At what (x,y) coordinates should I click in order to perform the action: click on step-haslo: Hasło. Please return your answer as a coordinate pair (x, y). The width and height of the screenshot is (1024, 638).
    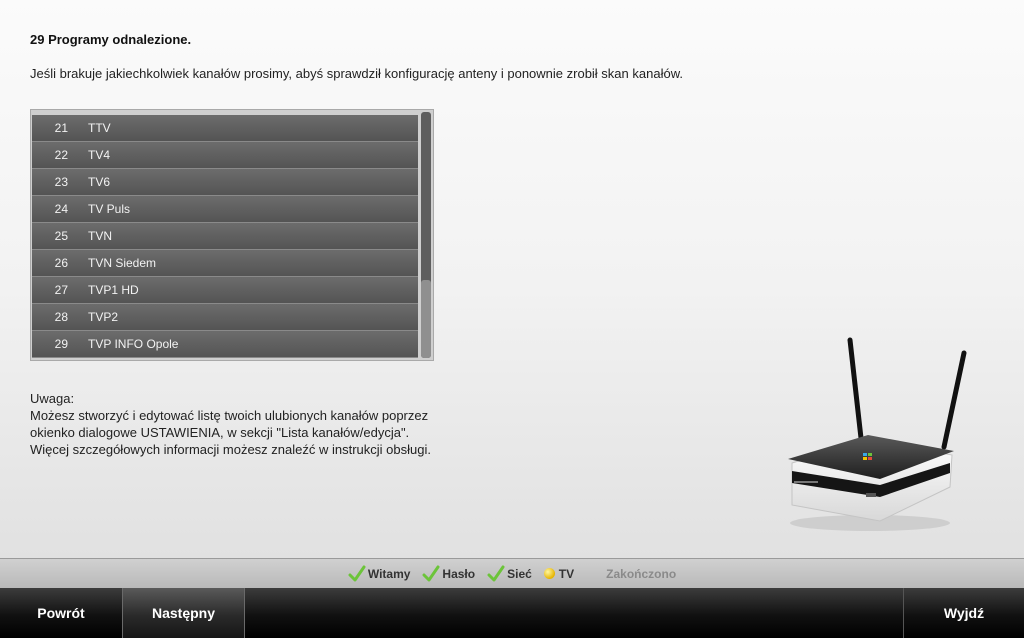
    Looking at the image, I should click on (448, 574).